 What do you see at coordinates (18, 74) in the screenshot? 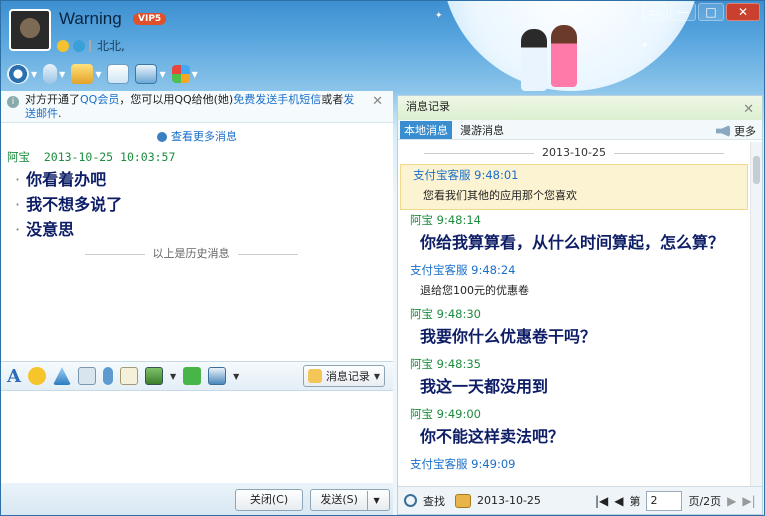
I see `video-call-icon` at bounding box center [18, 74].